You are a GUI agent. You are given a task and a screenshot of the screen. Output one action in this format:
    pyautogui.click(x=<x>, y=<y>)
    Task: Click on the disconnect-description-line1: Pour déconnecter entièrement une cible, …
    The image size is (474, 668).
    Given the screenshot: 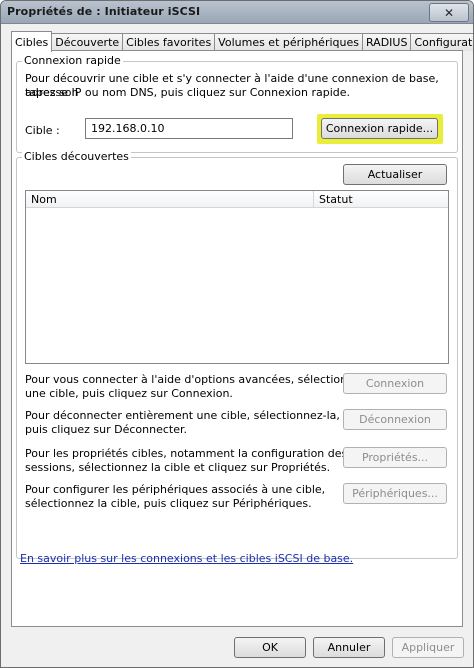 What is the action you would take?
    pyautogui.click(x=182, y=415)
    